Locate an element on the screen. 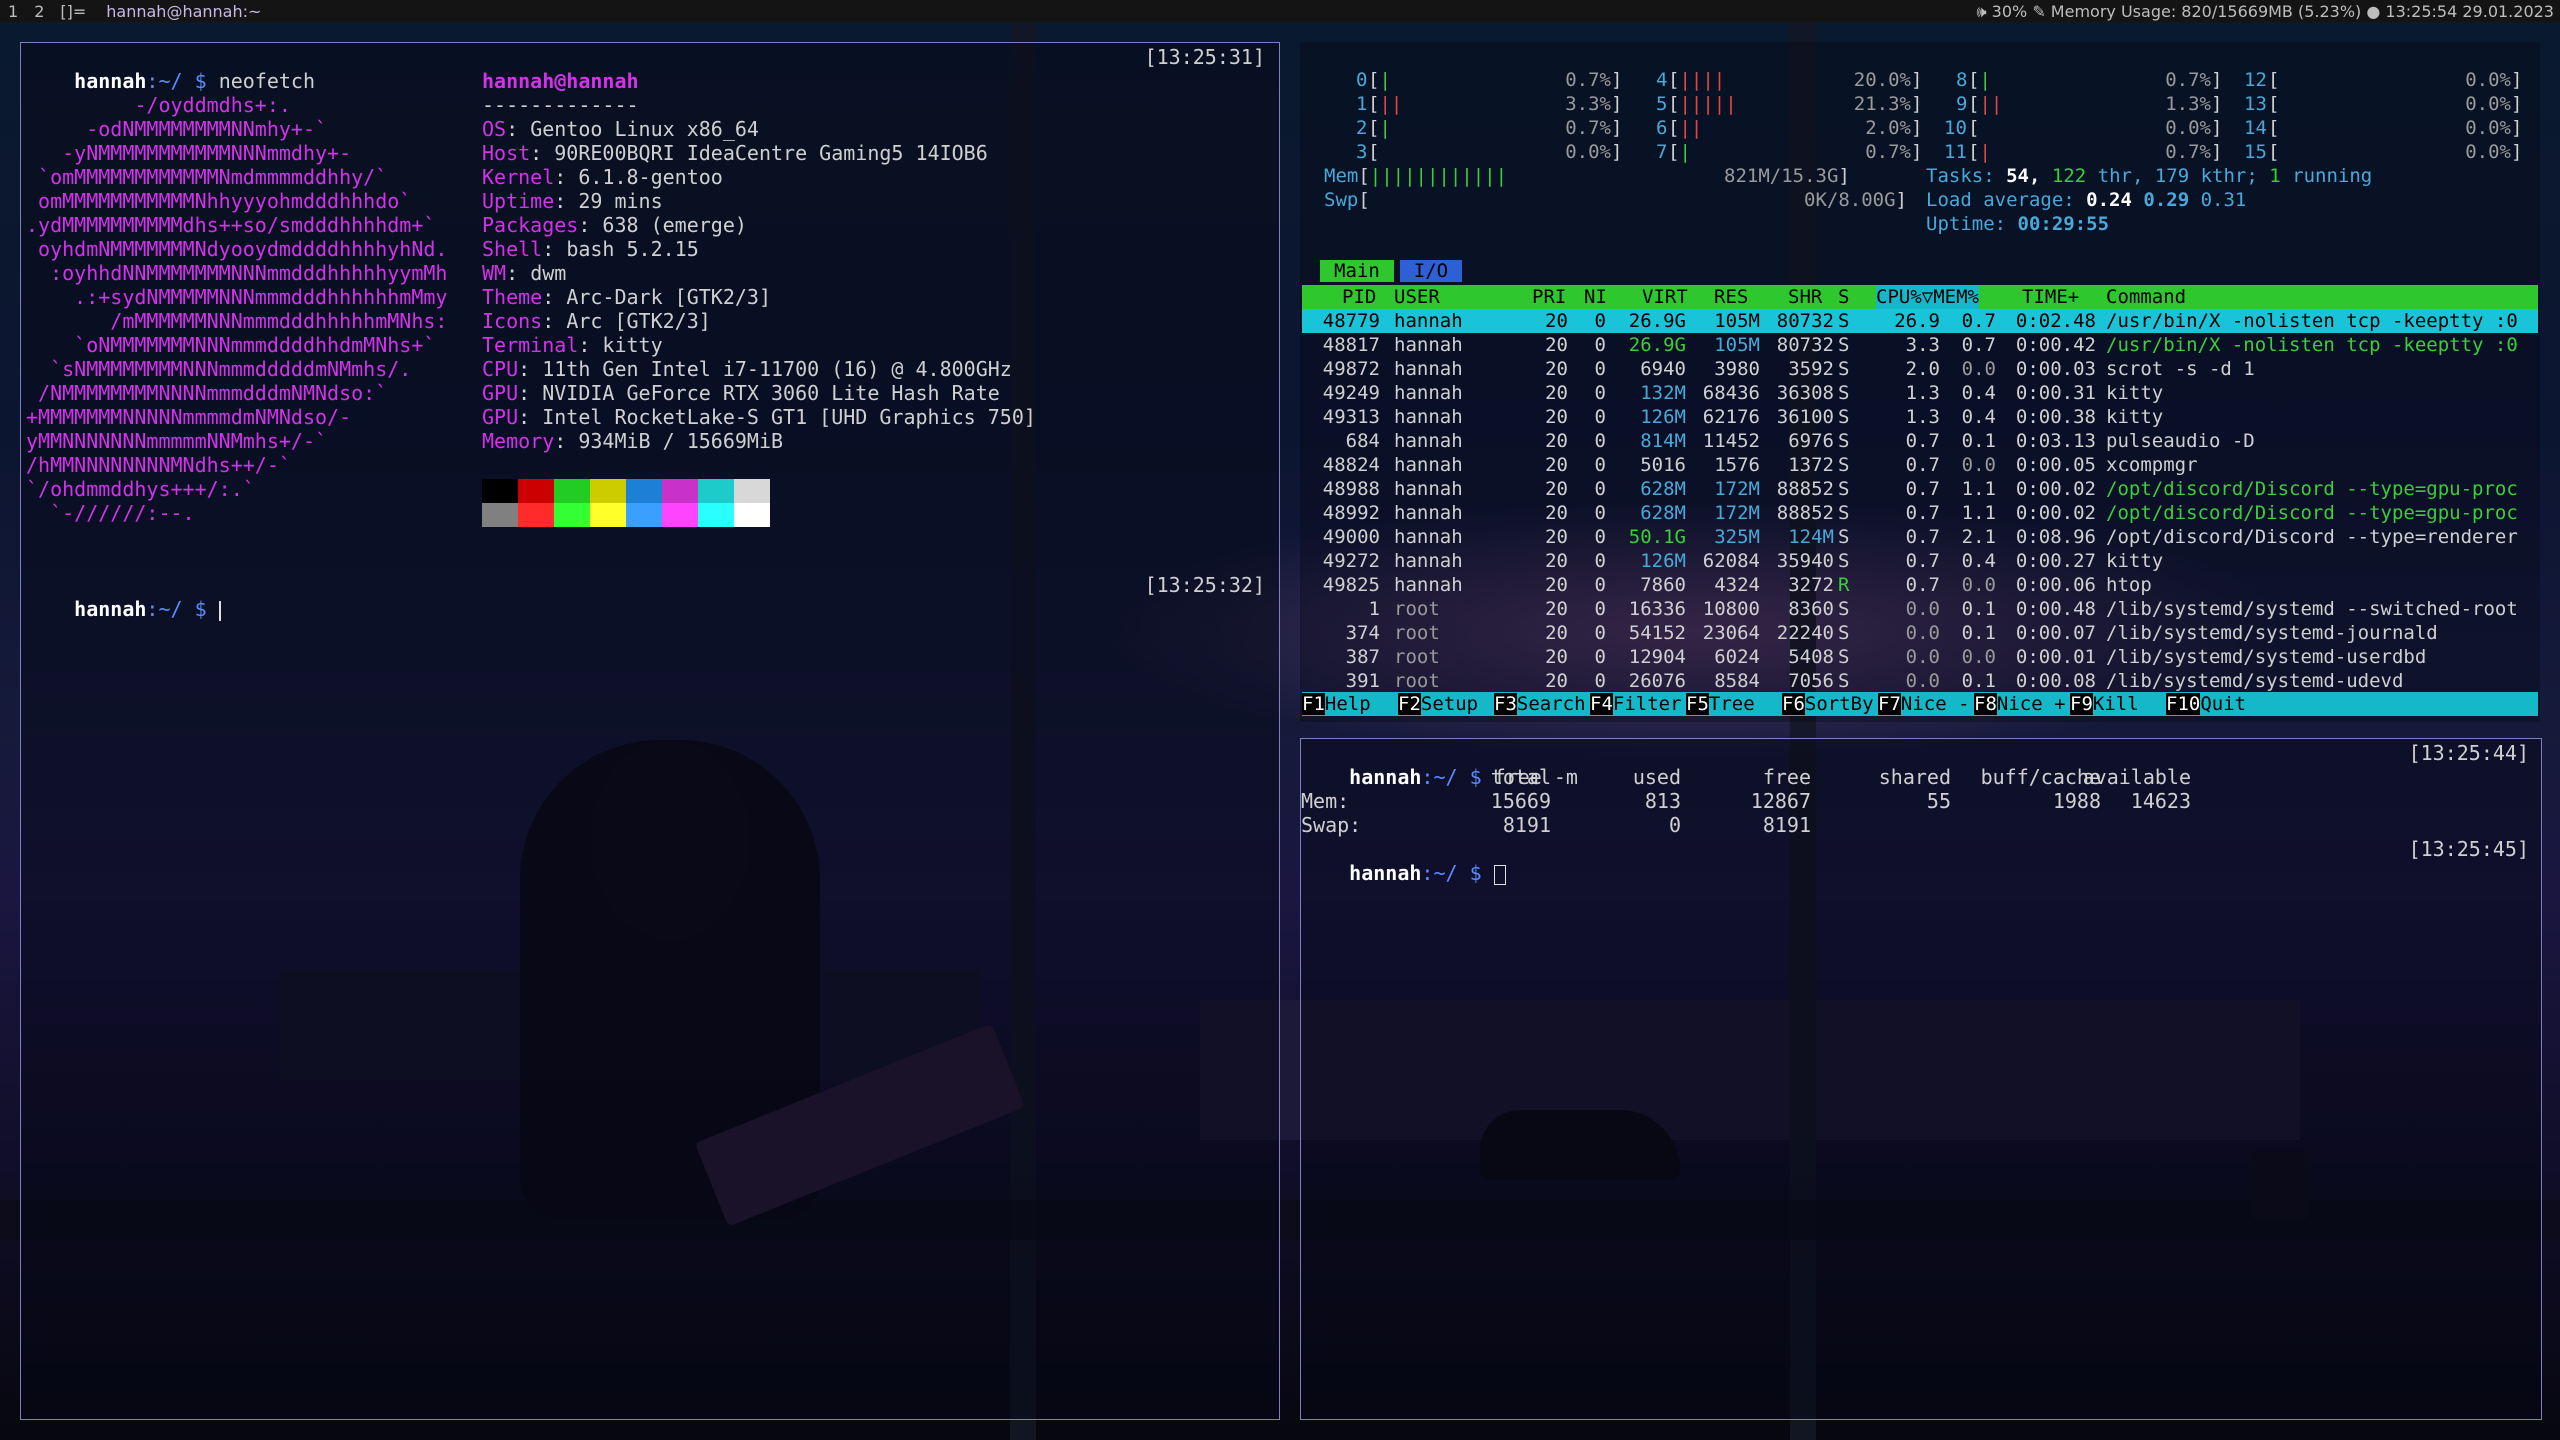 This screenshot has height=1440, width=2560. cell-pid: 374 is located at coordinates (1362, 633).